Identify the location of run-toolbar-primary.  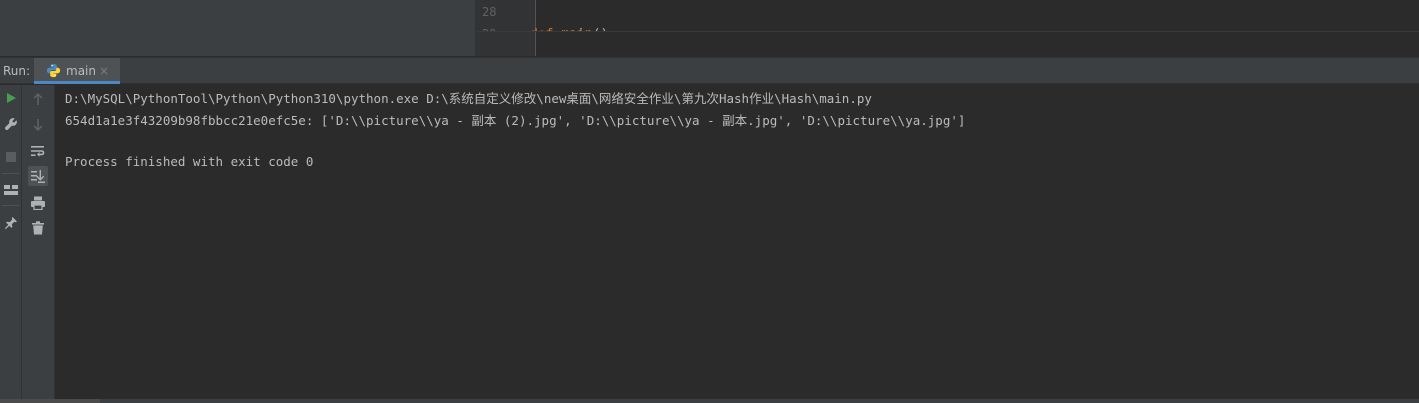
(11, 244).